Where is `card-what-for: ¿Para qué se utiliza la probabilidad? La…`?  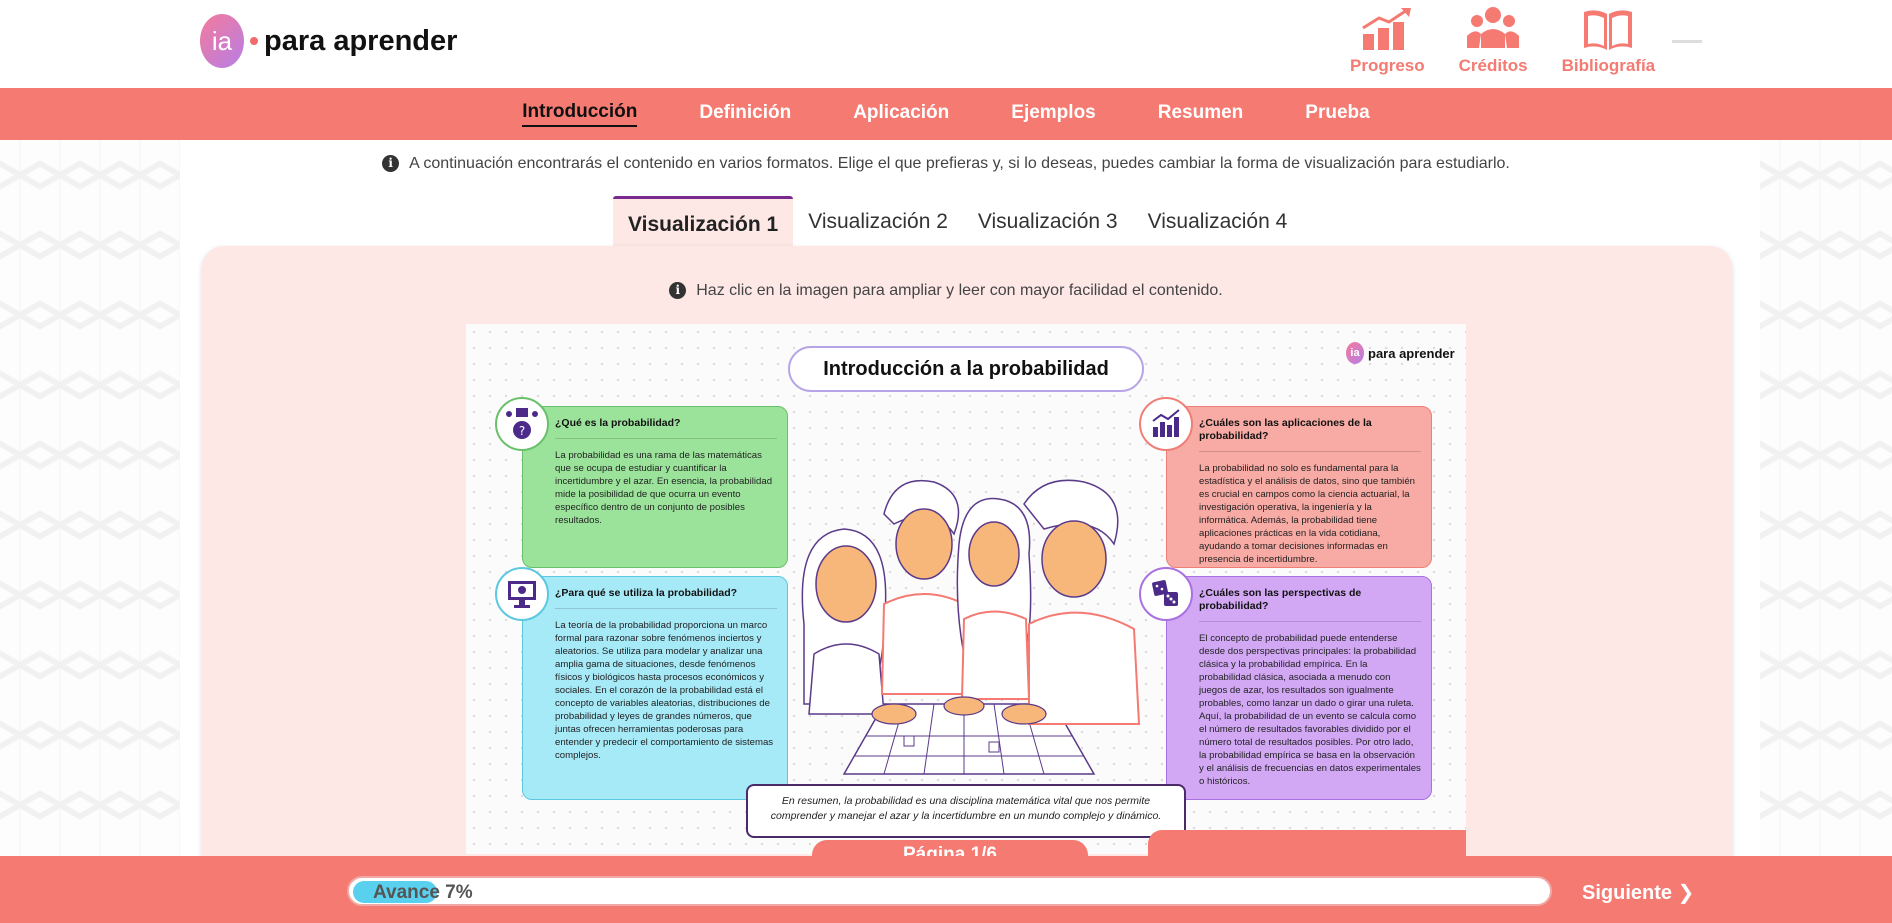
card-what-for: ¿Para qué se utiliza la probabilidad? La… is located at coordinates (641, 683).